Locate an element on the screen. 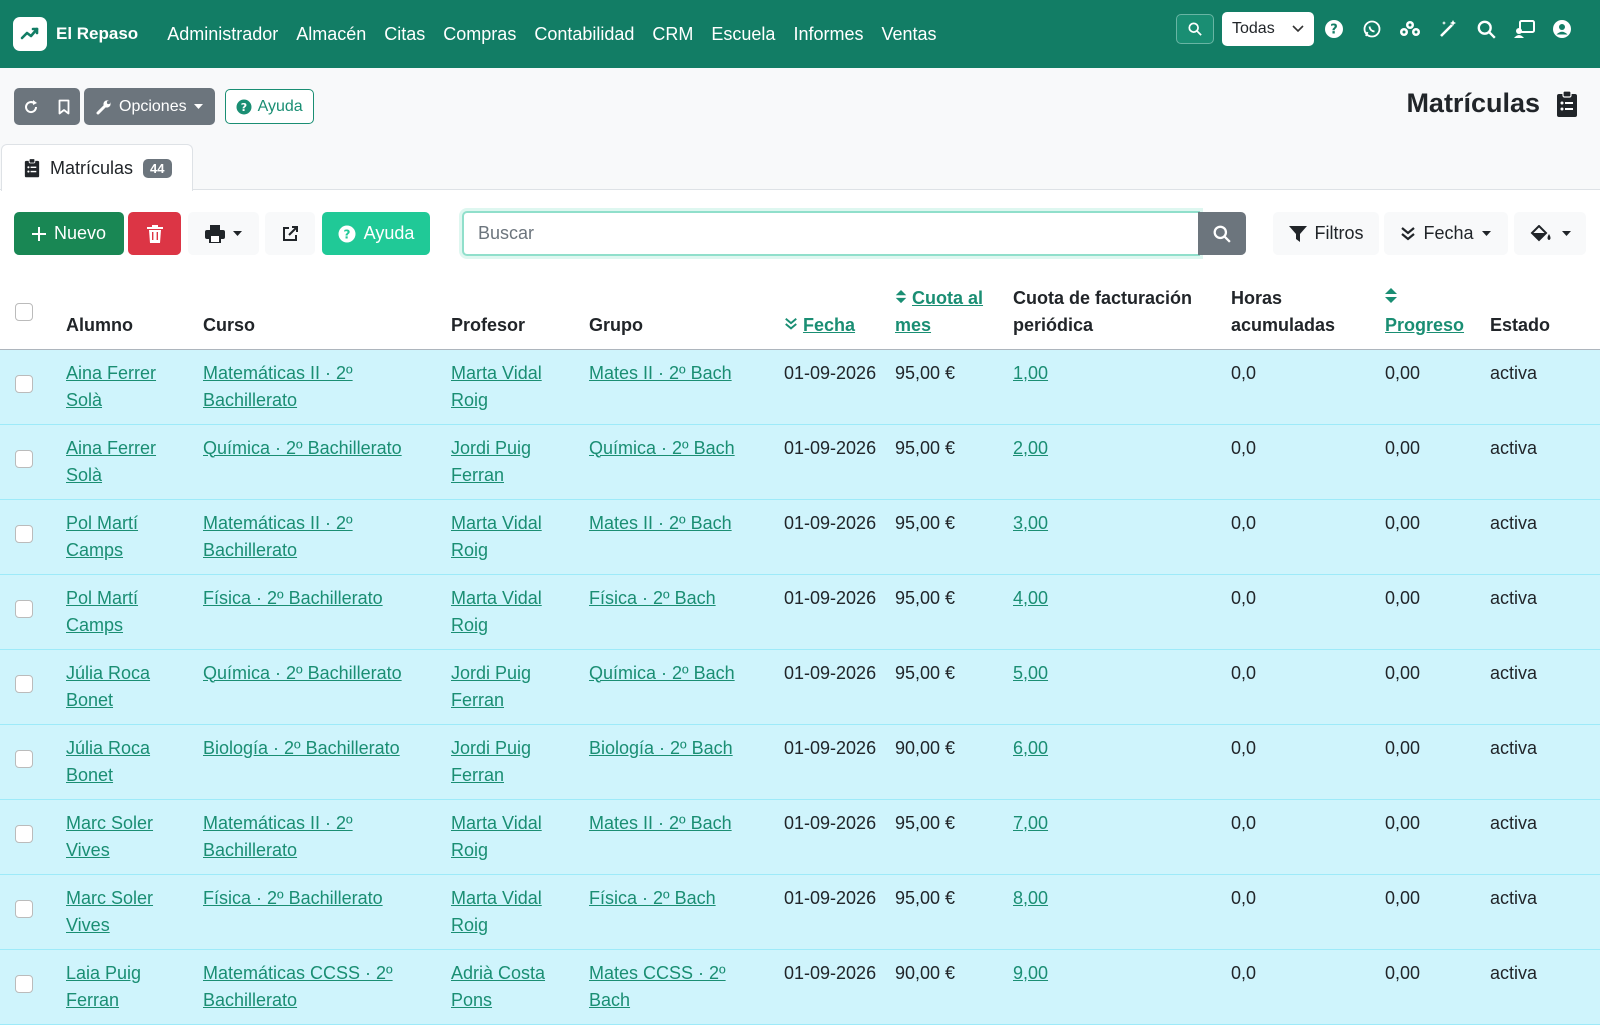 The height and width of the screenshot is (1029, 1600). link-student: Pol Martí Camps is located at coordinates (102, 611).